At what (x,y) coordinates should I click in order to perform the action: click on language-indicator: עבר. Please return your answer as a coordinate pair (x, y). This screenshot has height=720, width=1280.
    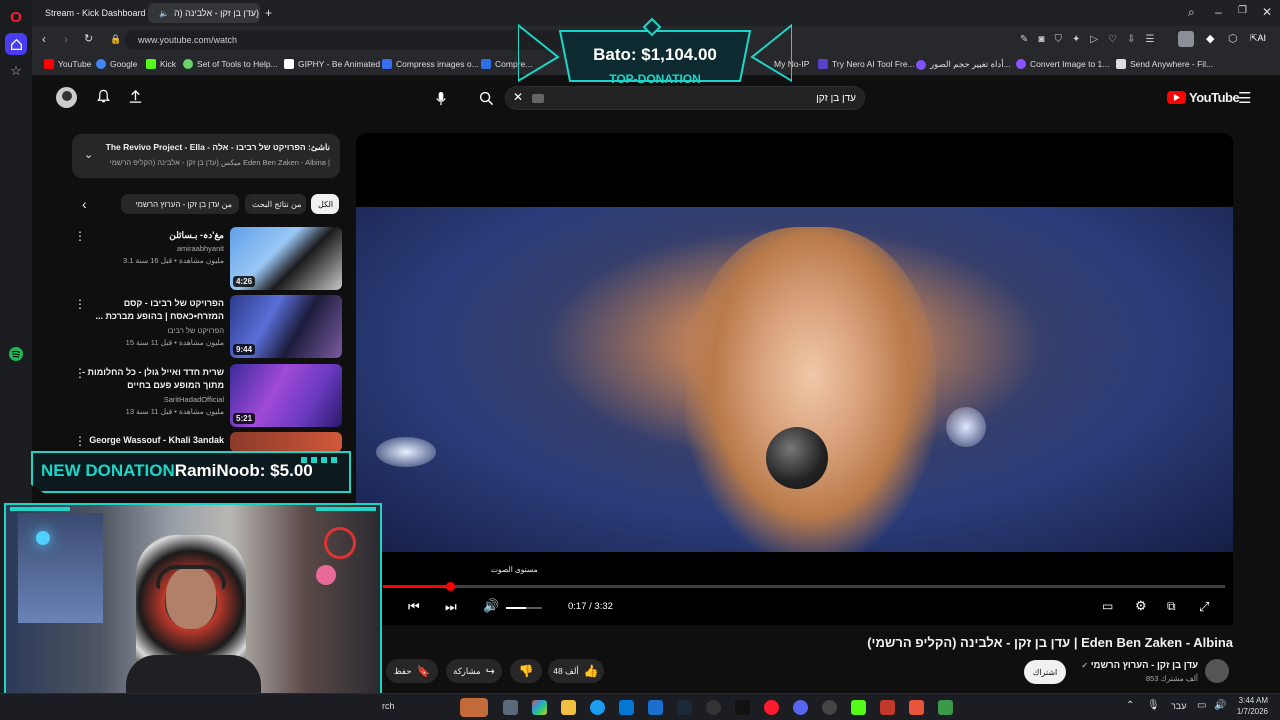
    Looking at the image, I should click on (1178, 706).